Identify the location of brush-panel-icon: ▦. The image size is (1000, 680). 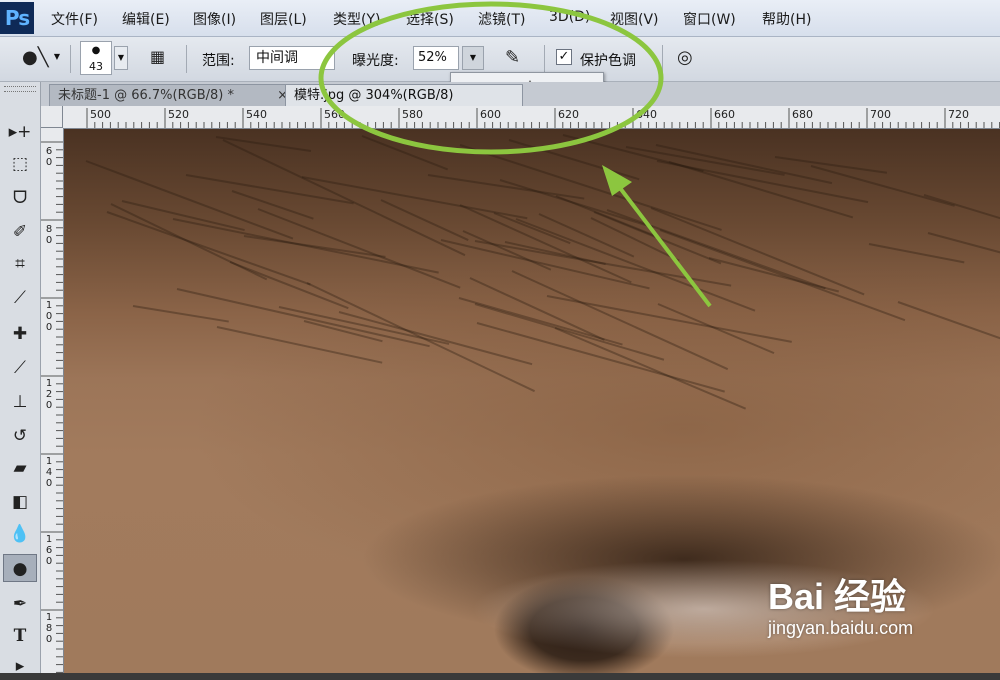
(157, 56).